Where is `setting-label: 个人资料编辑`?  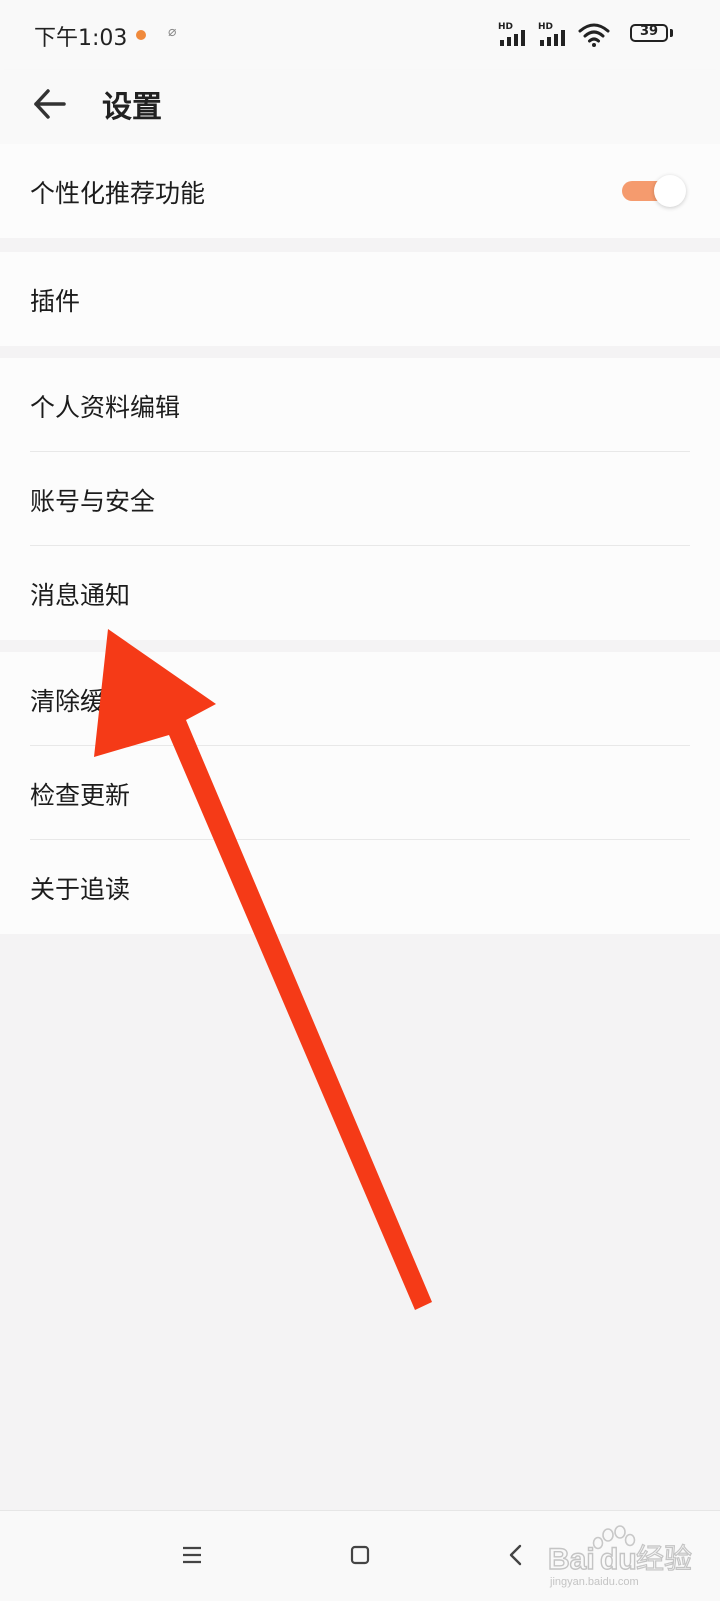 setting-label: 个人资料编辑 is located at coordinates (105, 407).